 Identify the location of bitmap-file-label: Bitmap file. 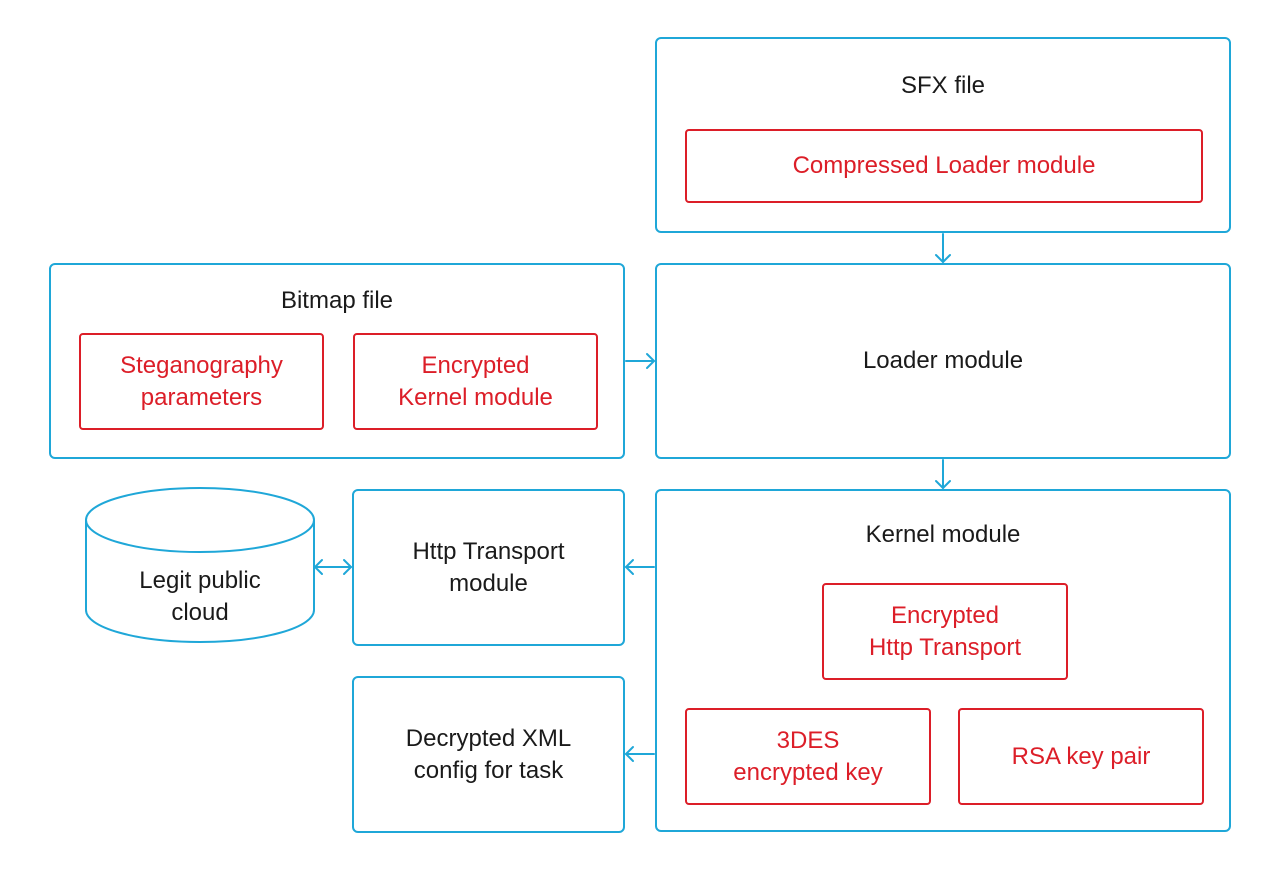
(337, 300).